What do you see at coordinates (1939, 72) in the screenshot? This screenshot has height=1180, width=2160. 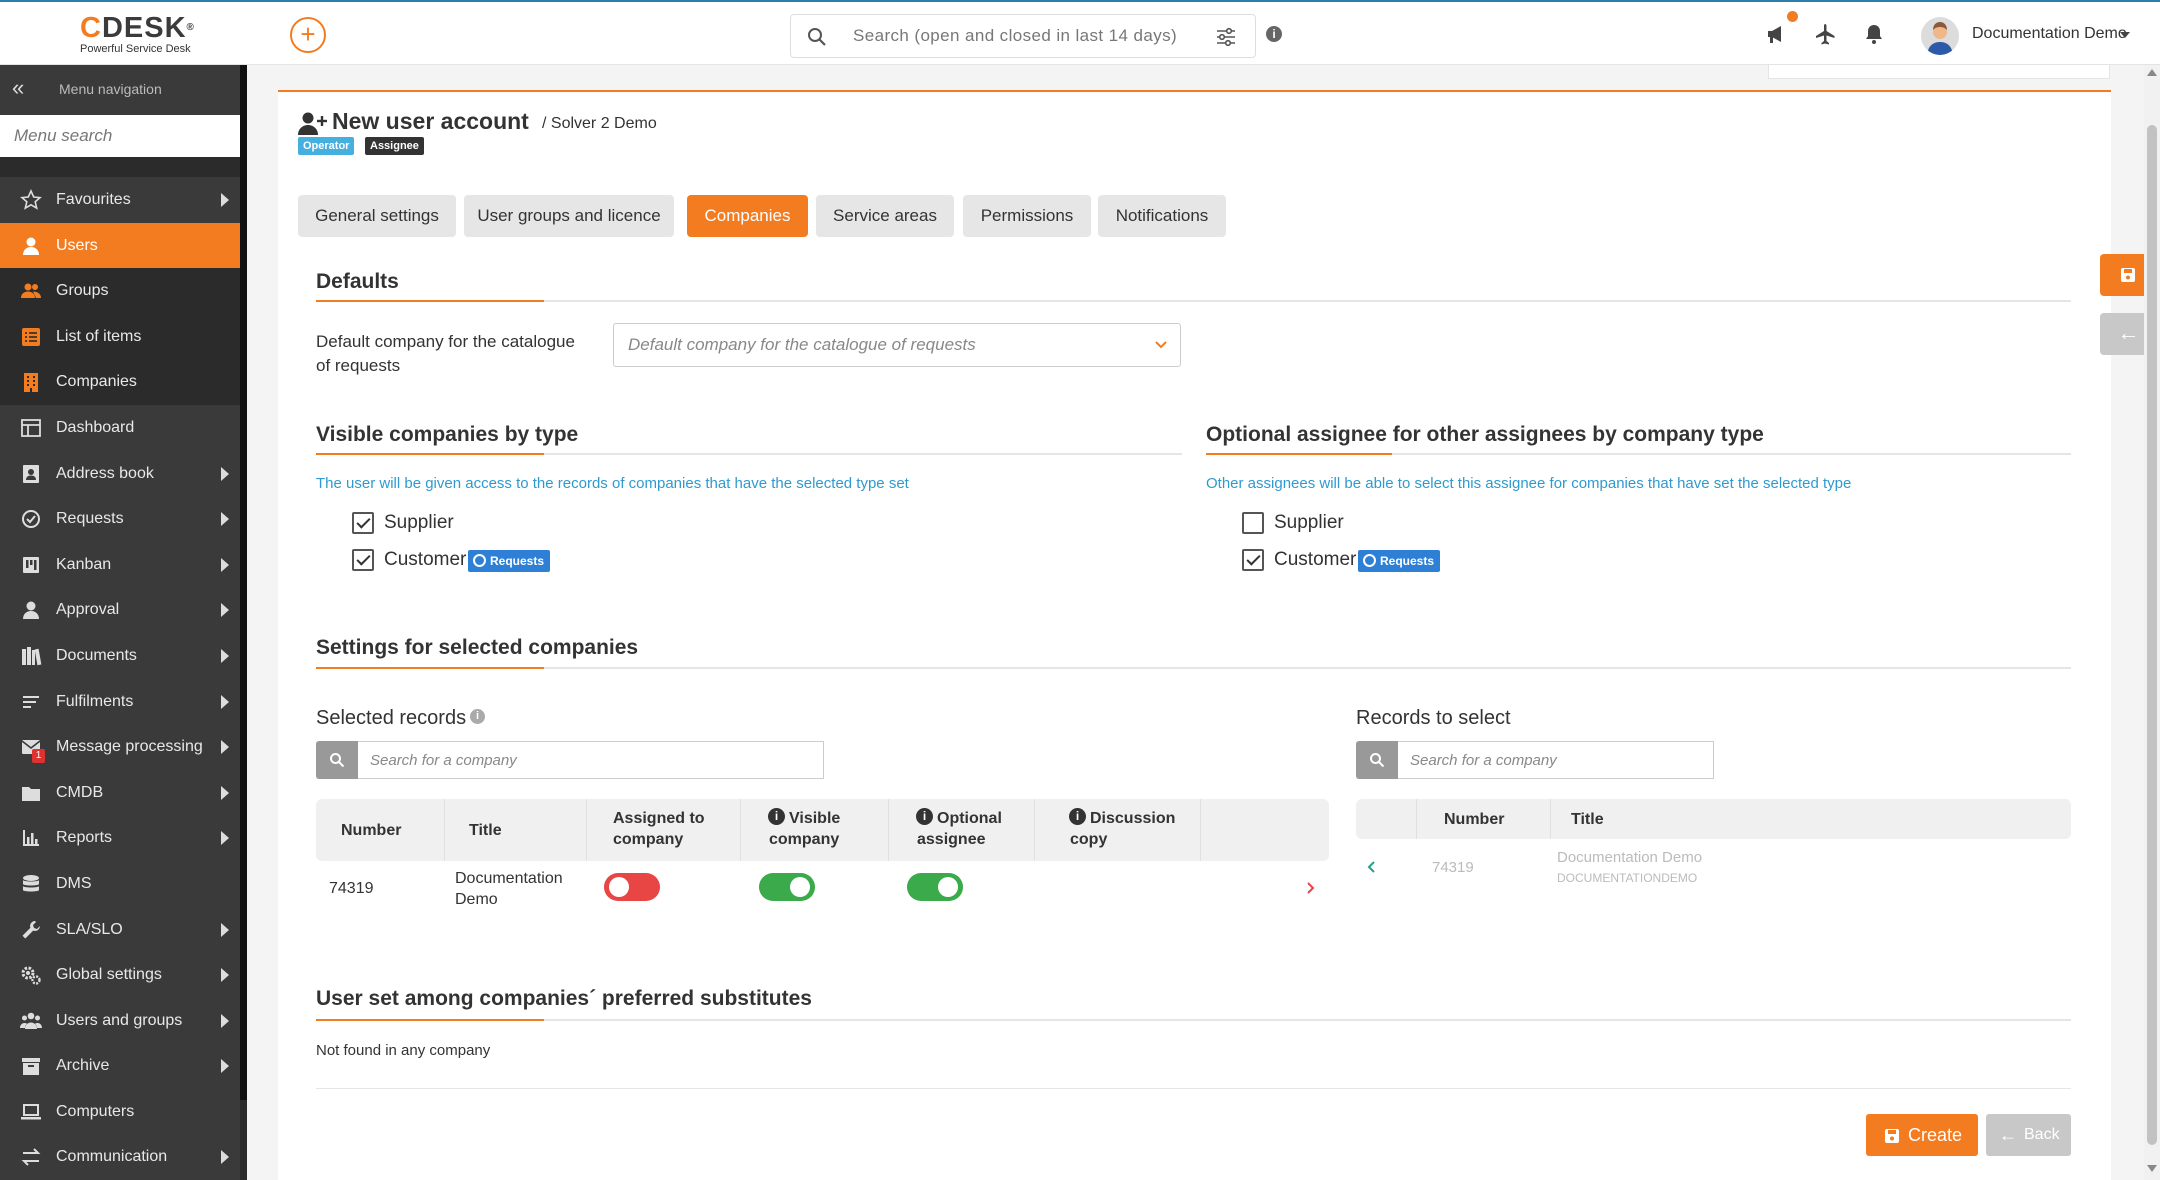 I see `breadcrumb` at bounding box center [1939, 72].